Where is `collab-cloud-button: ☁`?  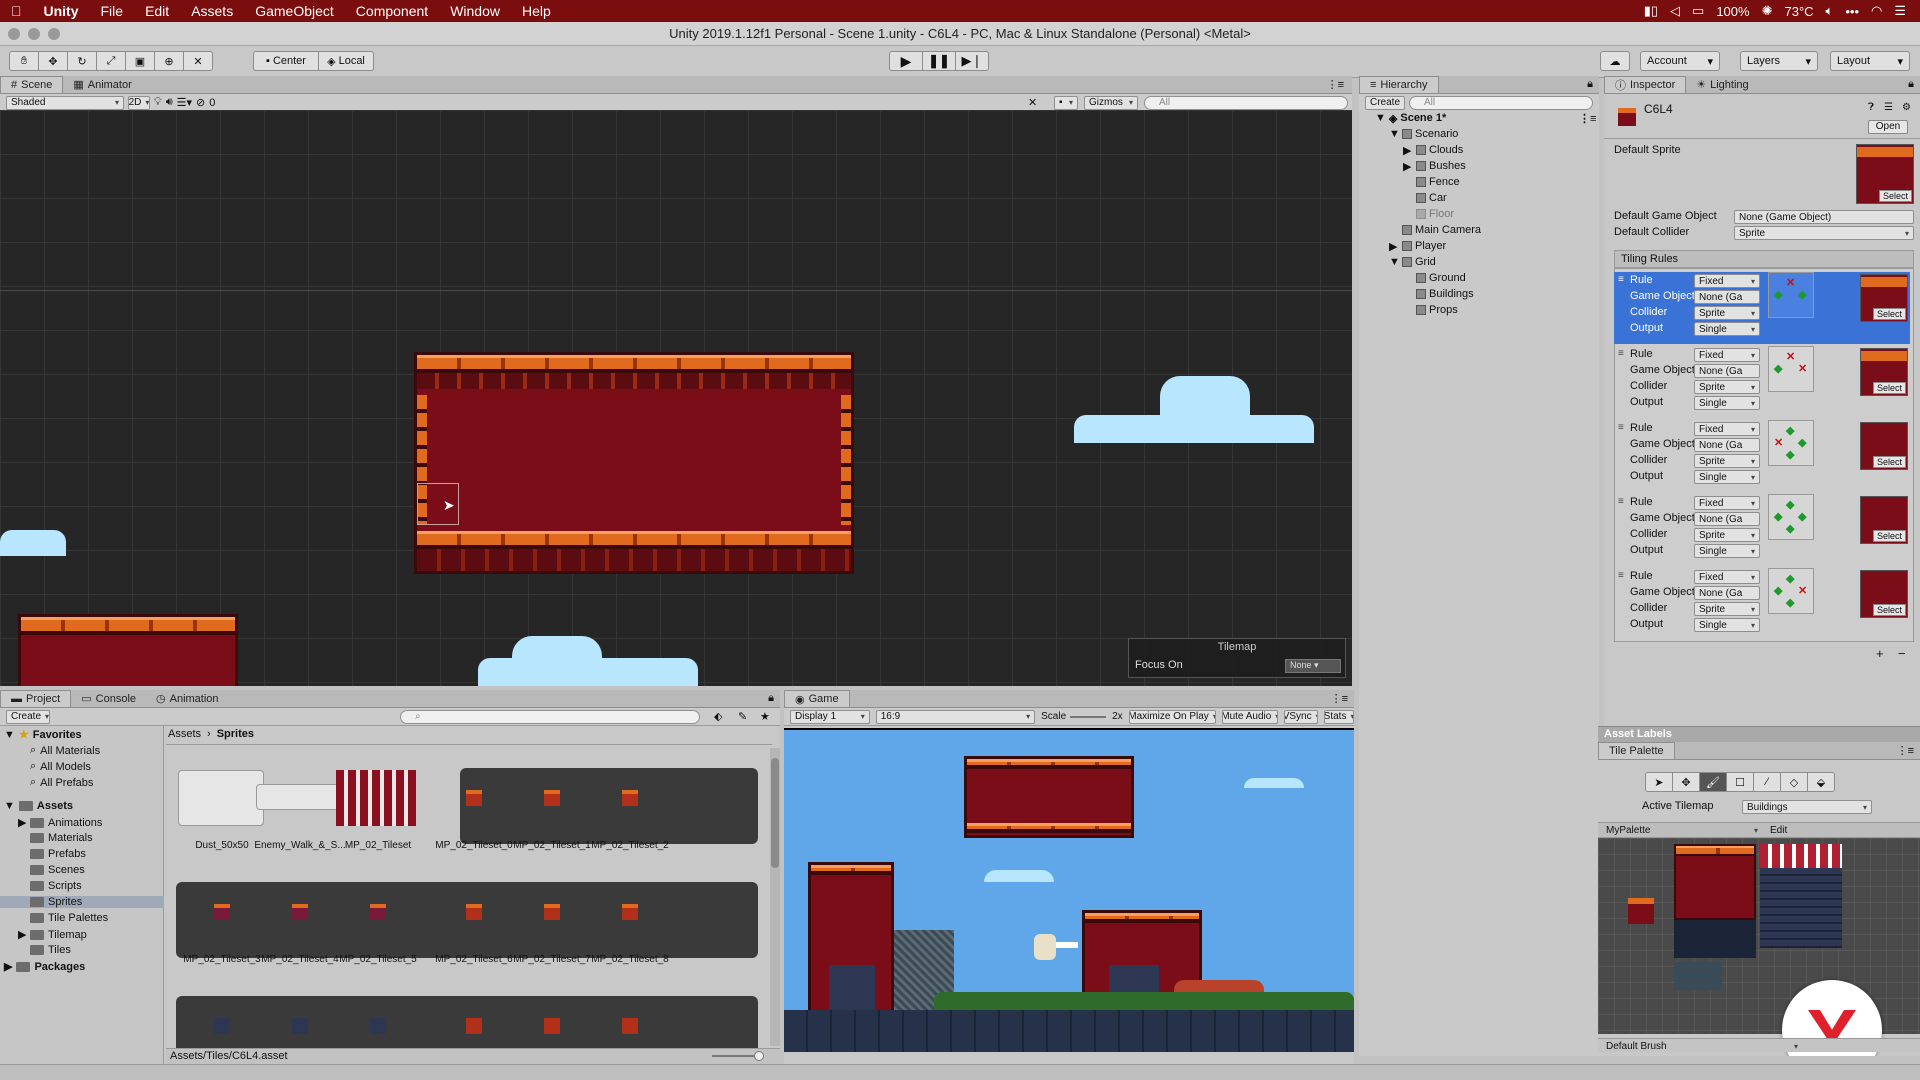 collab-cloud-button: ☁ is located at coordinates (1615, 61).